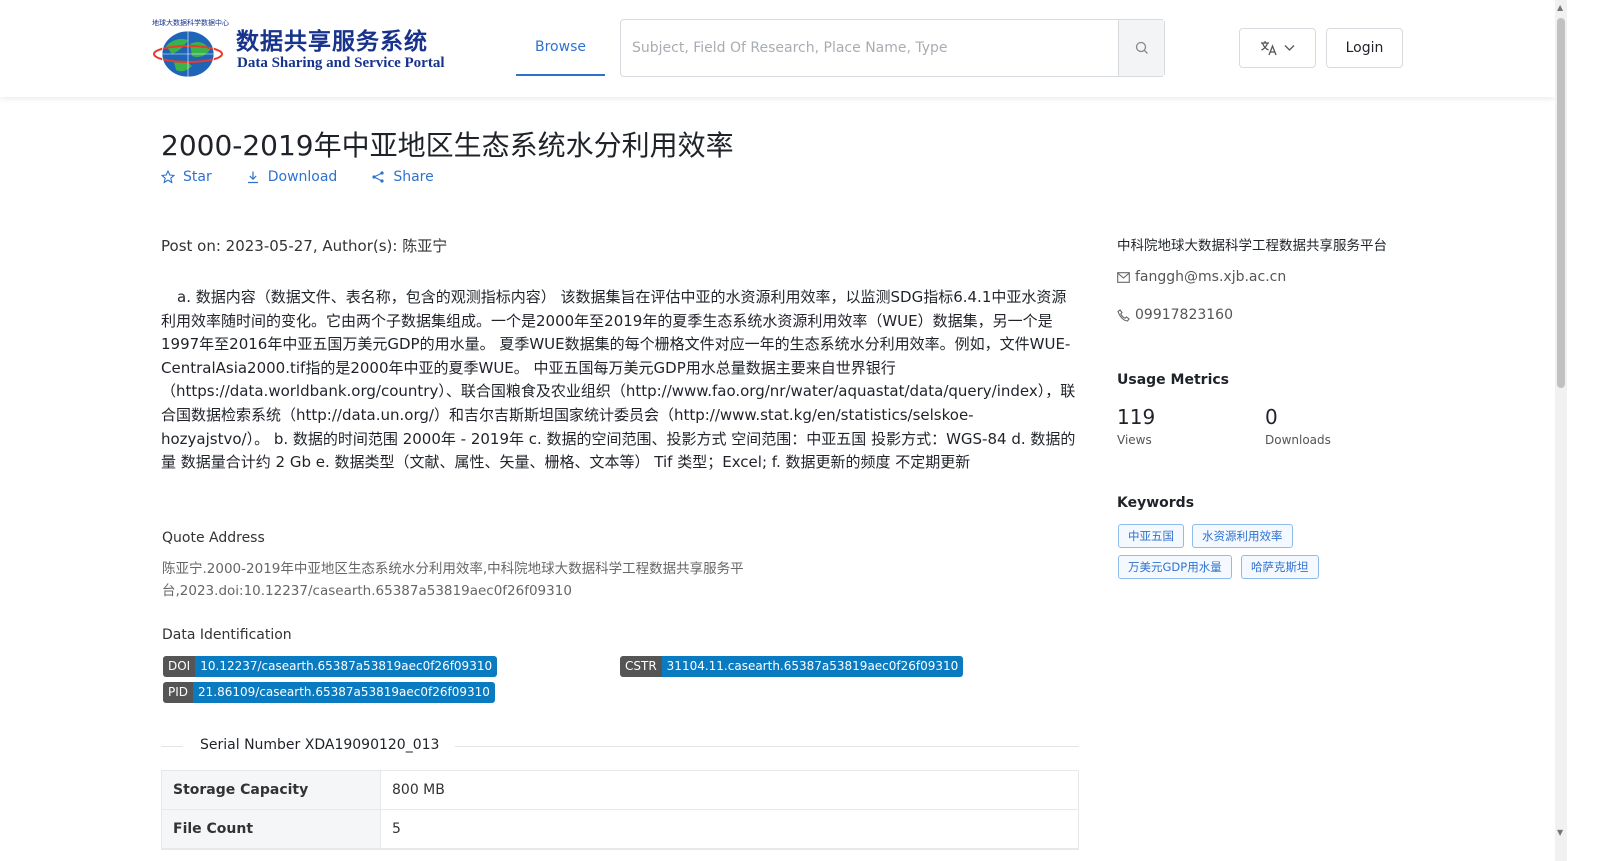  I want to click on usage-metrics-heading: Usage Metrics, so click(1173, 380).